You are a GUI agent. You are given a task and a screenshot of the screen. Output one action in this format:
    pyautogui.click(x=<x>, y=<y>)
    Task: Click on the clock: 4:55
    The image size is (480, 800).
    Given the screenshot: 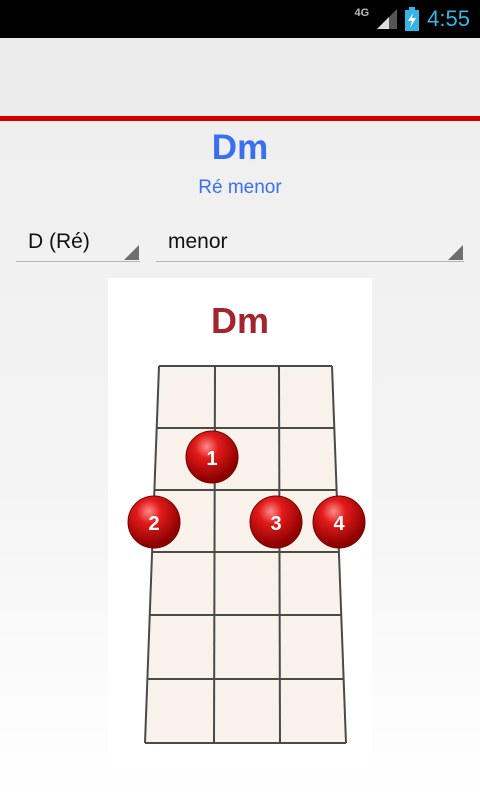 What is the action you would take?
    pyautogui.click(x=448, y=18)
    